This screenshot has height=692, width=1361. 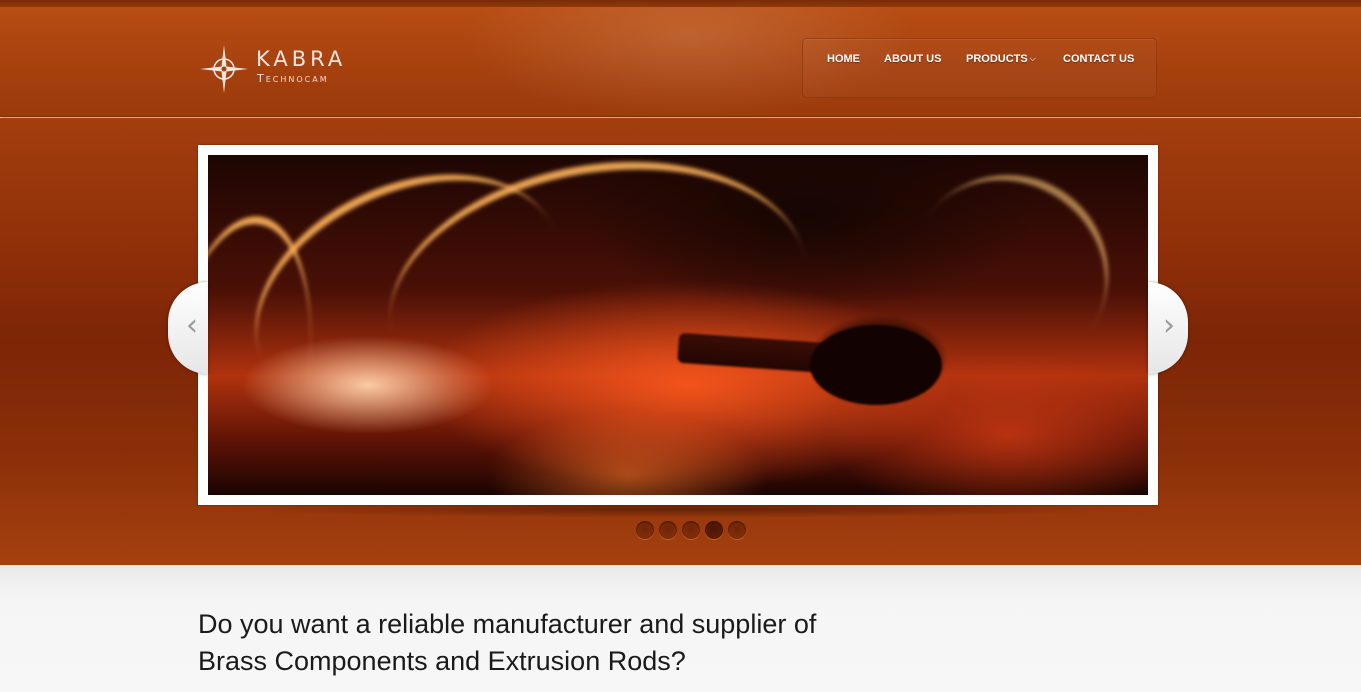 What do you see at coordinates (301, 59) in the screenshot?
I see `logo-title: KABRA` at bounding box center [301, 59].